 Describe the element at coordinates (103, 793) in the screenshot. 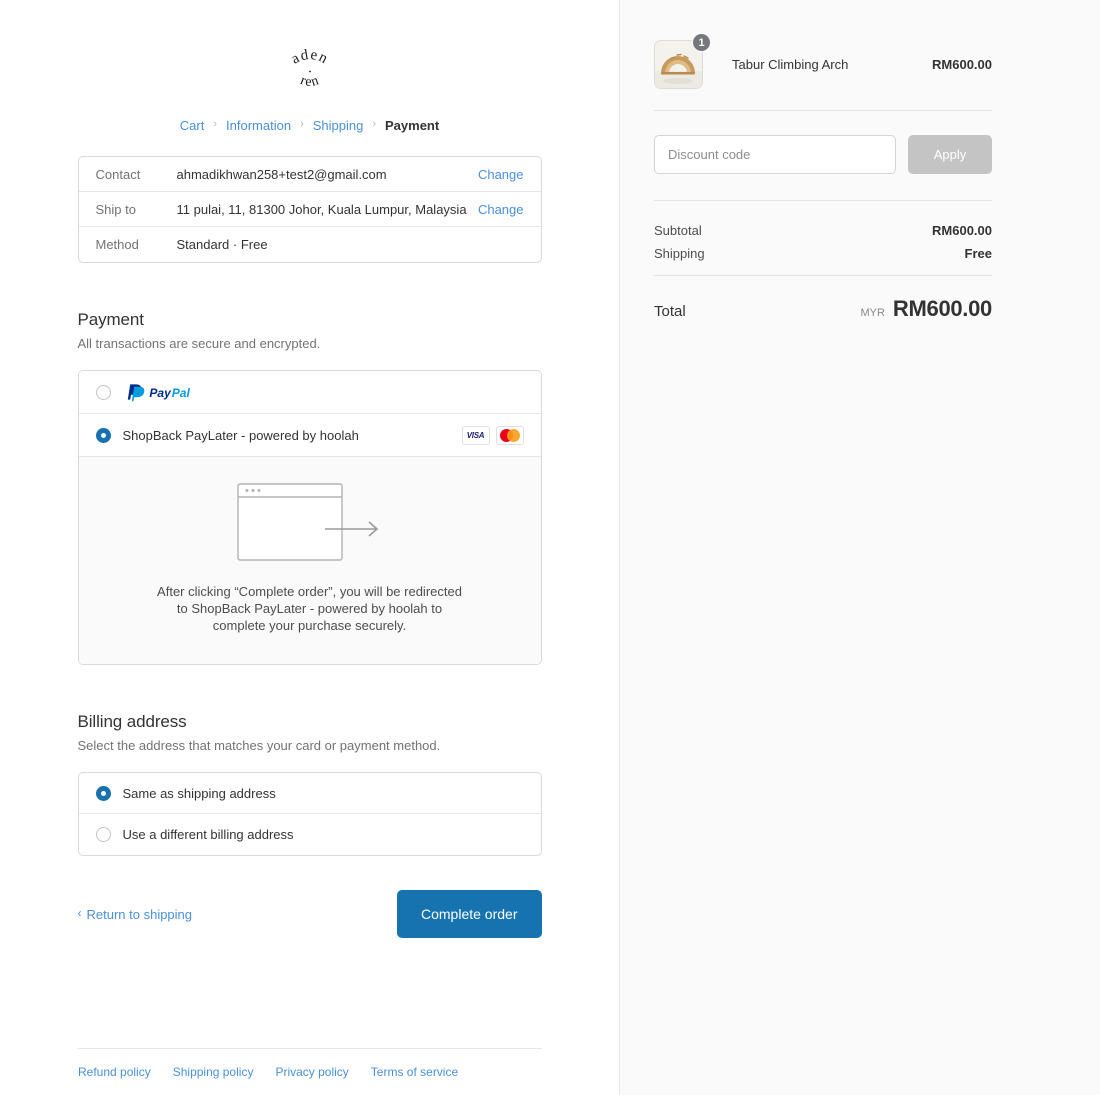

I see `radio-same-as-shipping` at that location.